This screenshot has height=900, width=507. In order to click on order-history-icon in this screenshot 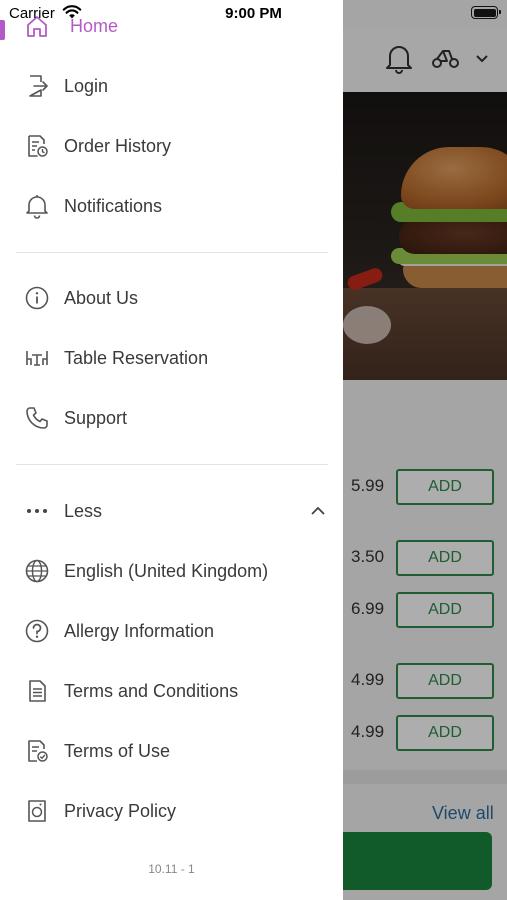, I will do `click(37, 146)`.